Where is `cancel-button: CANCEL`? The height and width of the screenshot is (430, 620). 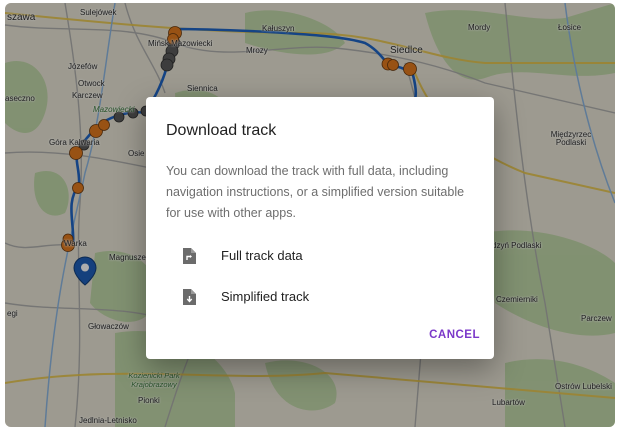
cancel-button: CANCEL is located at coordinates (454, 335).